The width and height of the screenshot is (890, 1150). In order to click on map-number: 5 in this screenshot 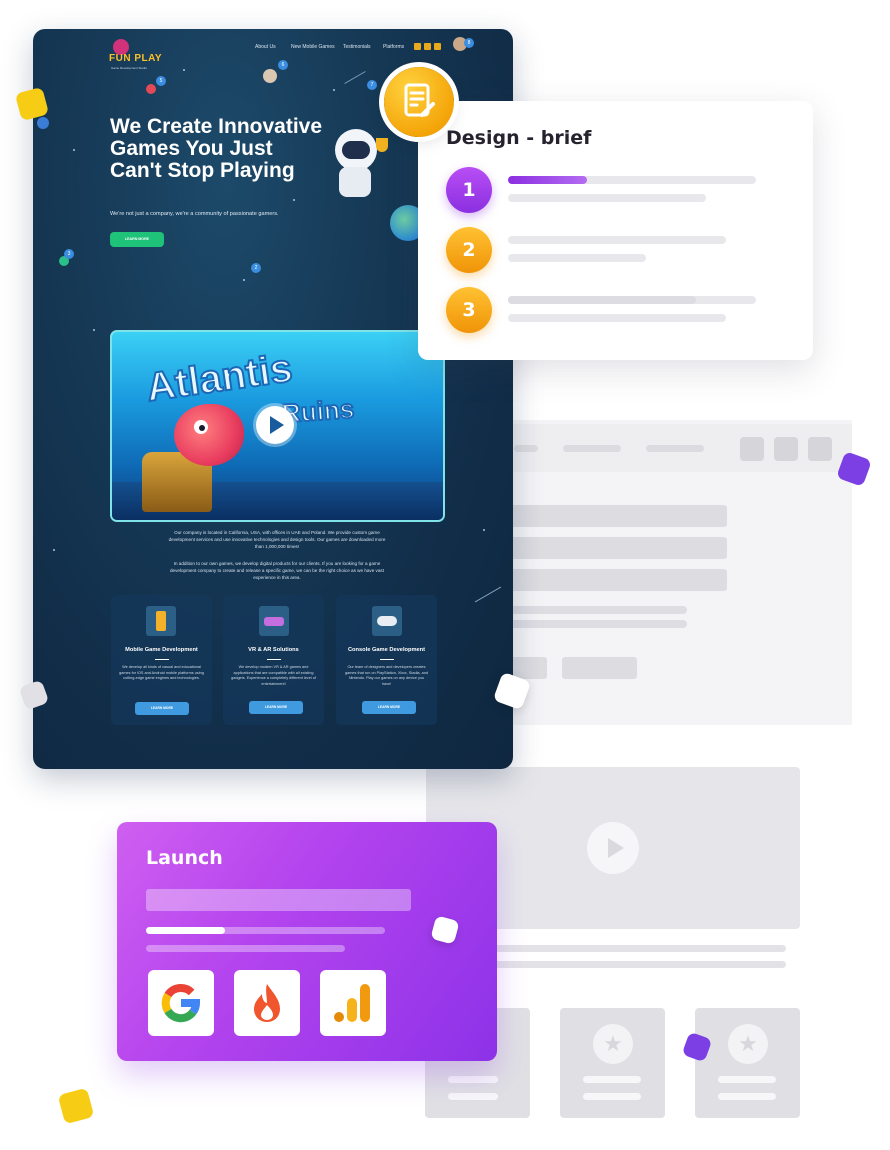, I will do `click(161, 81)`.